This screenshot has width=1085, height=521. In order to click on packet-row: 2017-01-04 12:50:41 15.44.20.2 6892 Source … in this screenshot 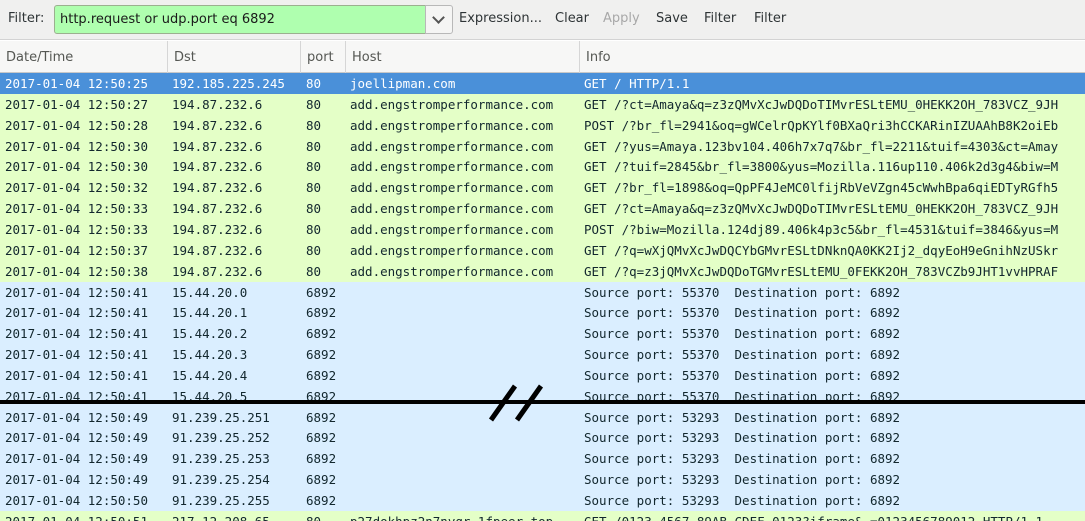, I will do `click(542, 334)`.